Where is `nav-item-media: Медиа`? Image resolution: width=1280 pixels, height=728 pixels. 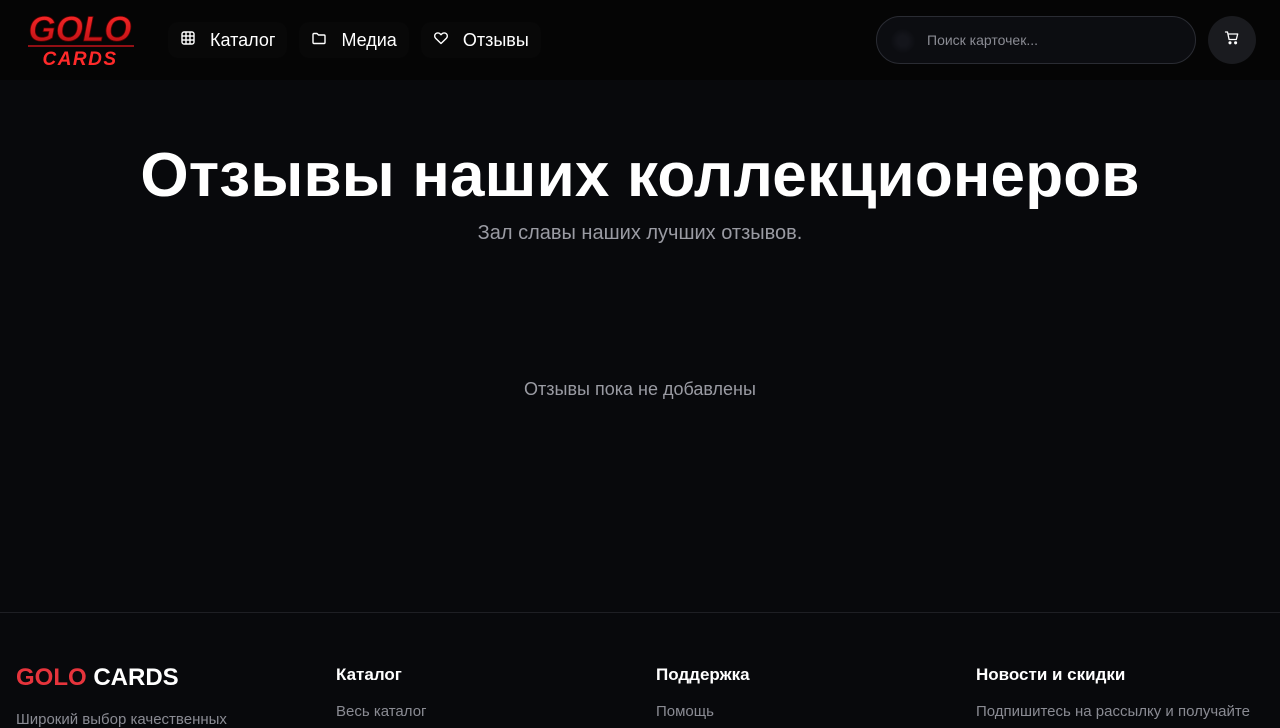 nav-item-media: Медиа is located at coordinates (354, 40).